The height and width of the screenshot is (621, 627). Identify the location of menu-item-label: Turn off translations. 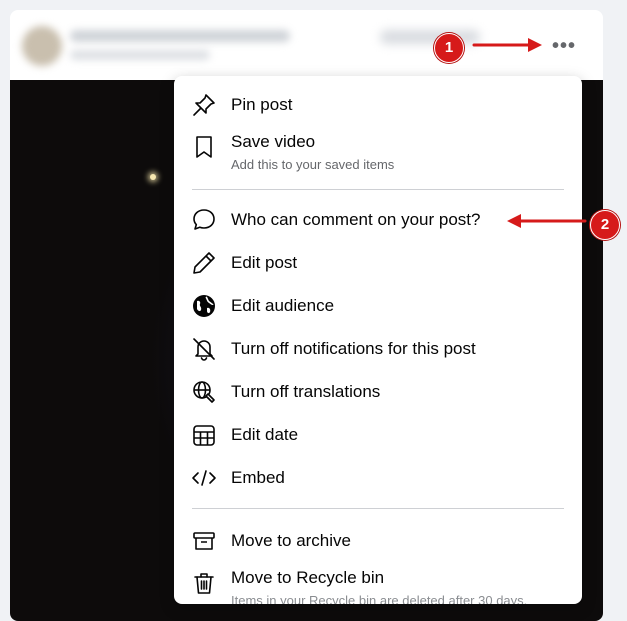
(306, 391).